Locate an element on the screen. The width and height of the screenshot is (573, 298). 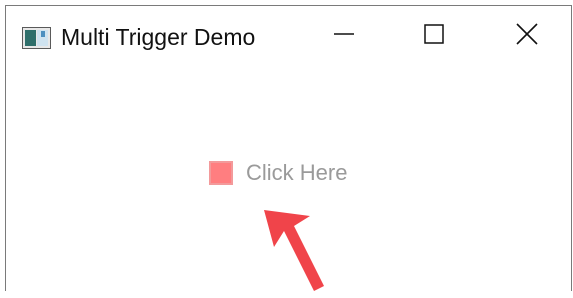
close-icon is located at coordinates (527, 36).